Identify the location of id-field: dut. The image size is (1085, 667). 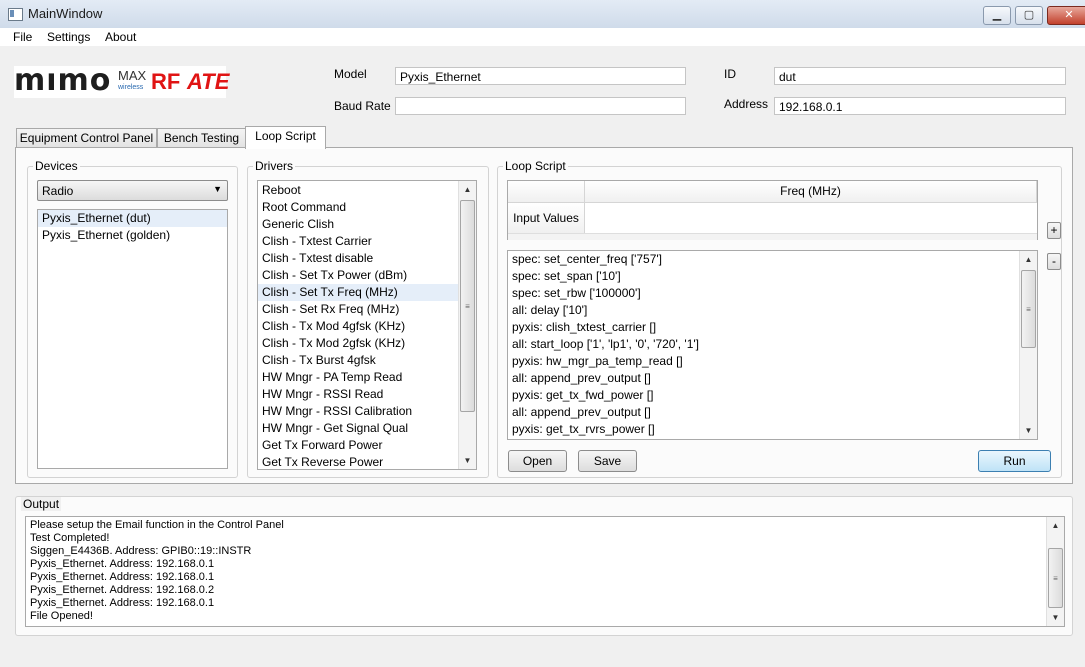
(920, 76).